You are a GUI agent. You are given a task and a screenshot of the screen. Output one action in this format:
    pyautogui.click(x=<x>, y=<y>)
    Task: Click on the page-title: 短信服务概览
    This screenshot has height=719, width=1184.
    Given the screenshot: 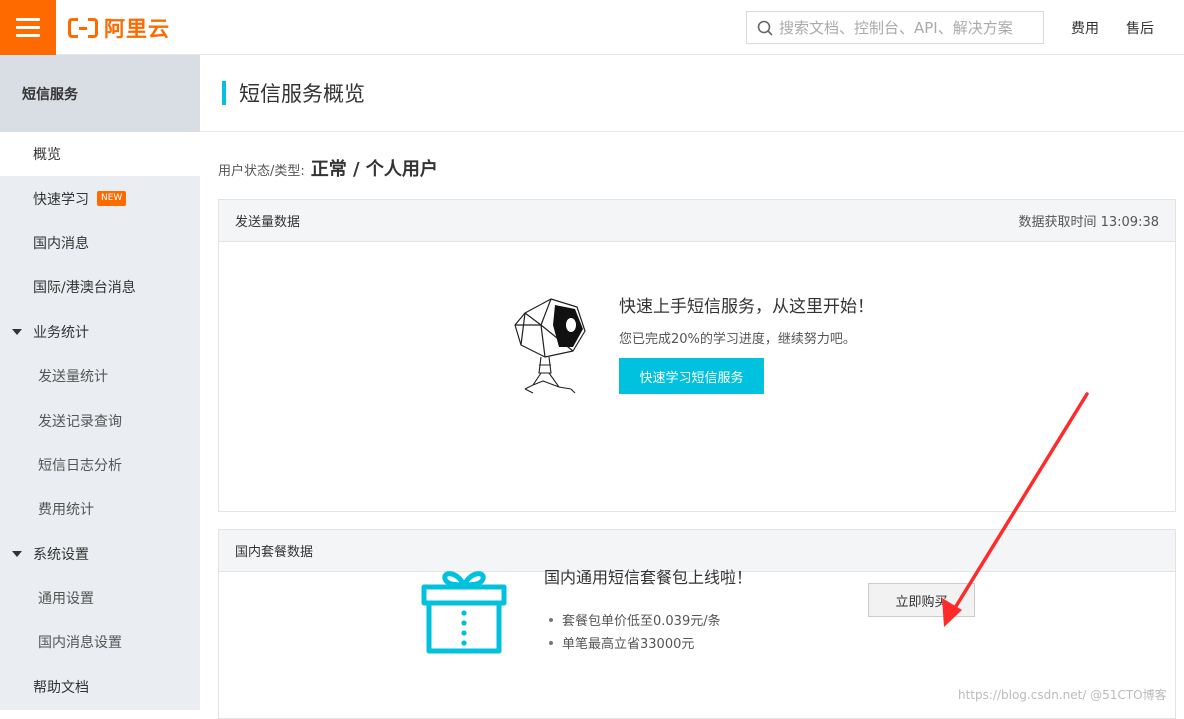 What is the action you would take?
    pyautogui.click(x=302, y=94)
    